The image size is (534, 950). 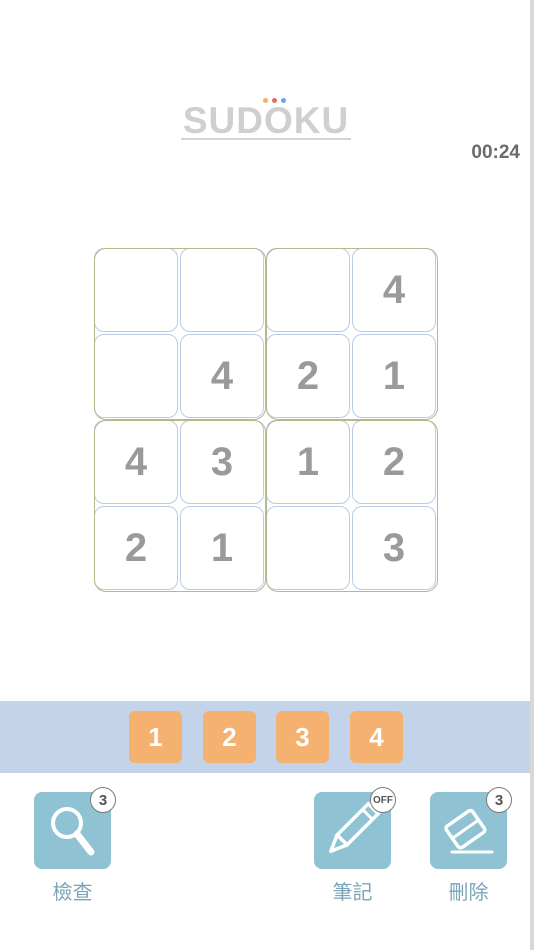 What do you see at coordinates (265, 737) in the screenshot?
I see `number-bar: 1 2 3 4` at bounding box center [265, 737].